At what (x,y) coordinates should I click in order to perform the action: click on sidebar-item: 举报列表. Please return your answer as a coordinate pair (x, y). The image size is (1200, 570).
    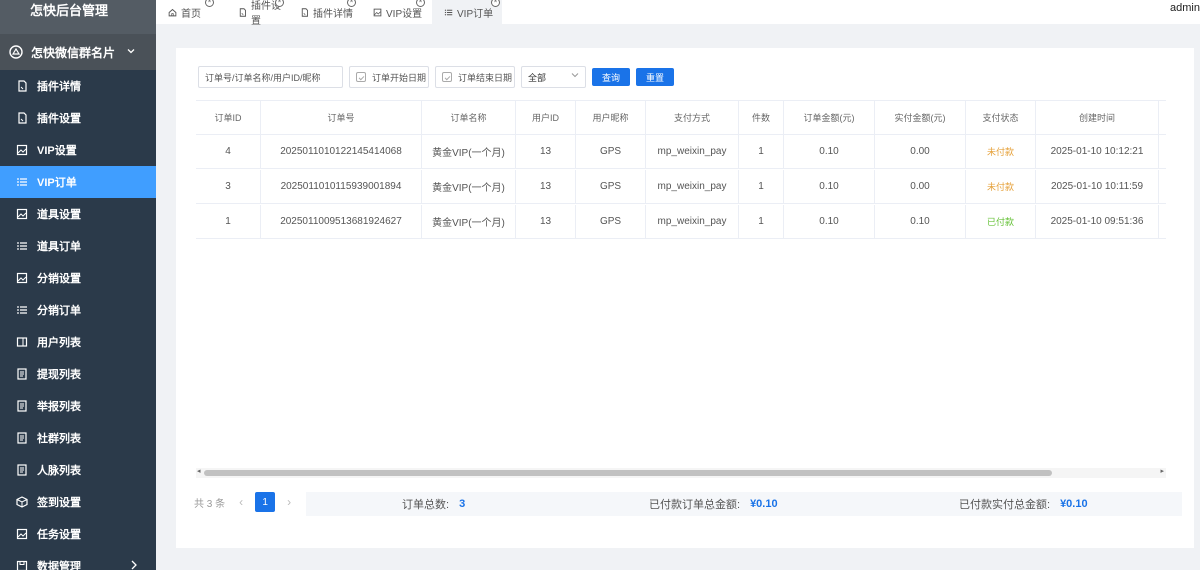
    Looking at the image, I should click on (78, 406).